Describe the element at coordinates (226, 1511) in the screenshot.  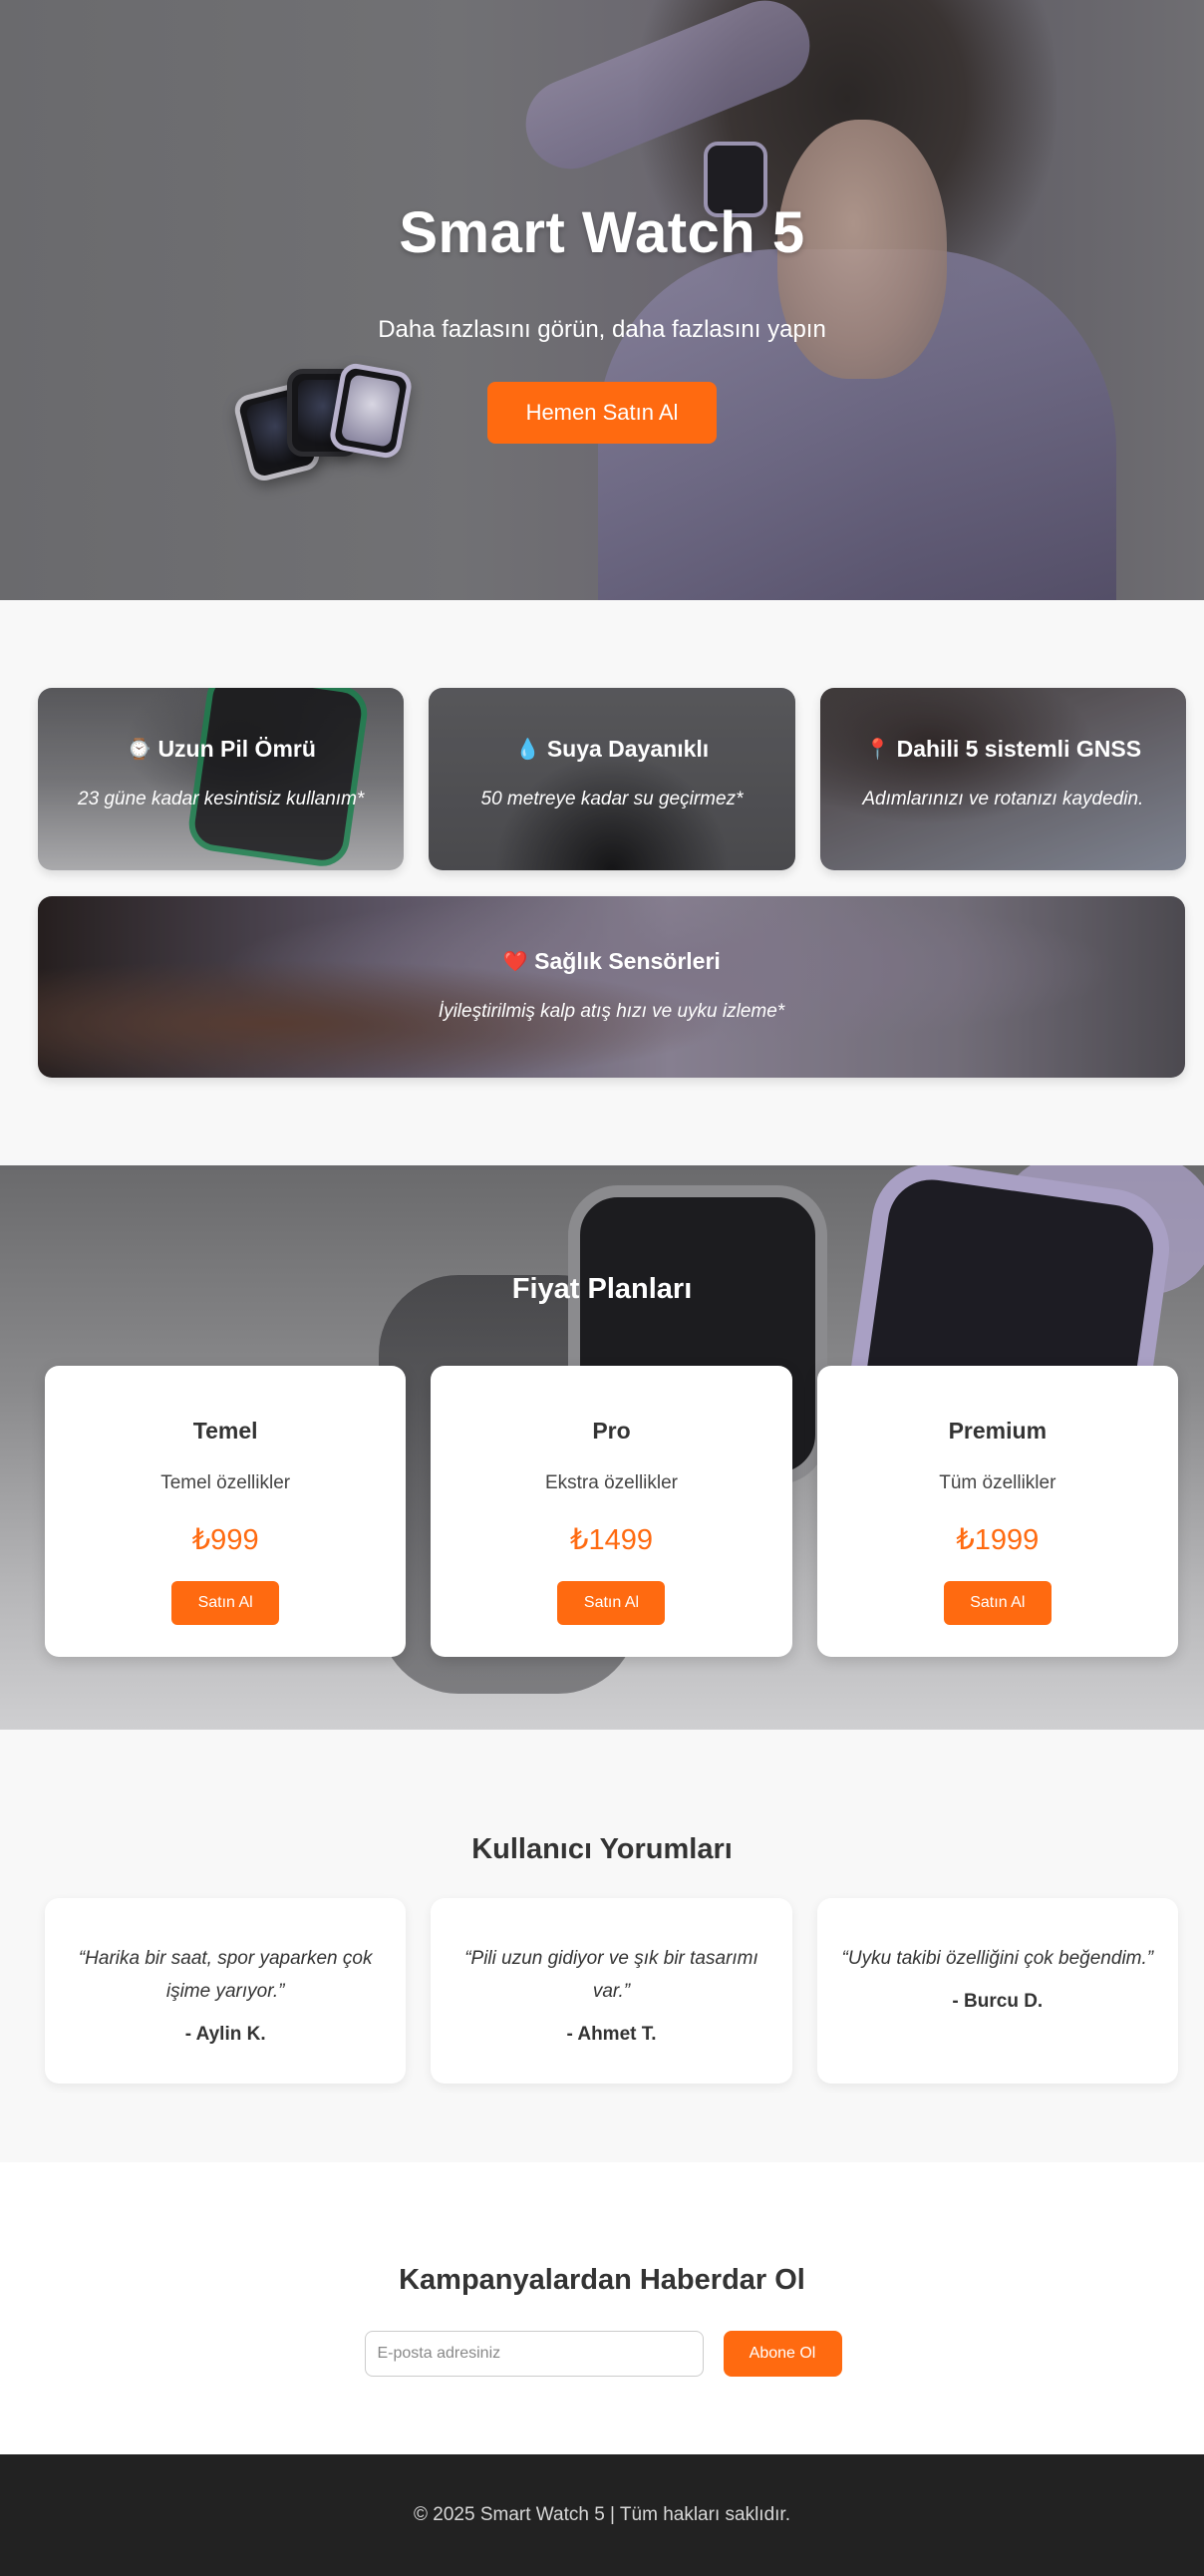
I see `plan-card-basic: Temel Temel özellikler ₺999 Satın Al` at that location.